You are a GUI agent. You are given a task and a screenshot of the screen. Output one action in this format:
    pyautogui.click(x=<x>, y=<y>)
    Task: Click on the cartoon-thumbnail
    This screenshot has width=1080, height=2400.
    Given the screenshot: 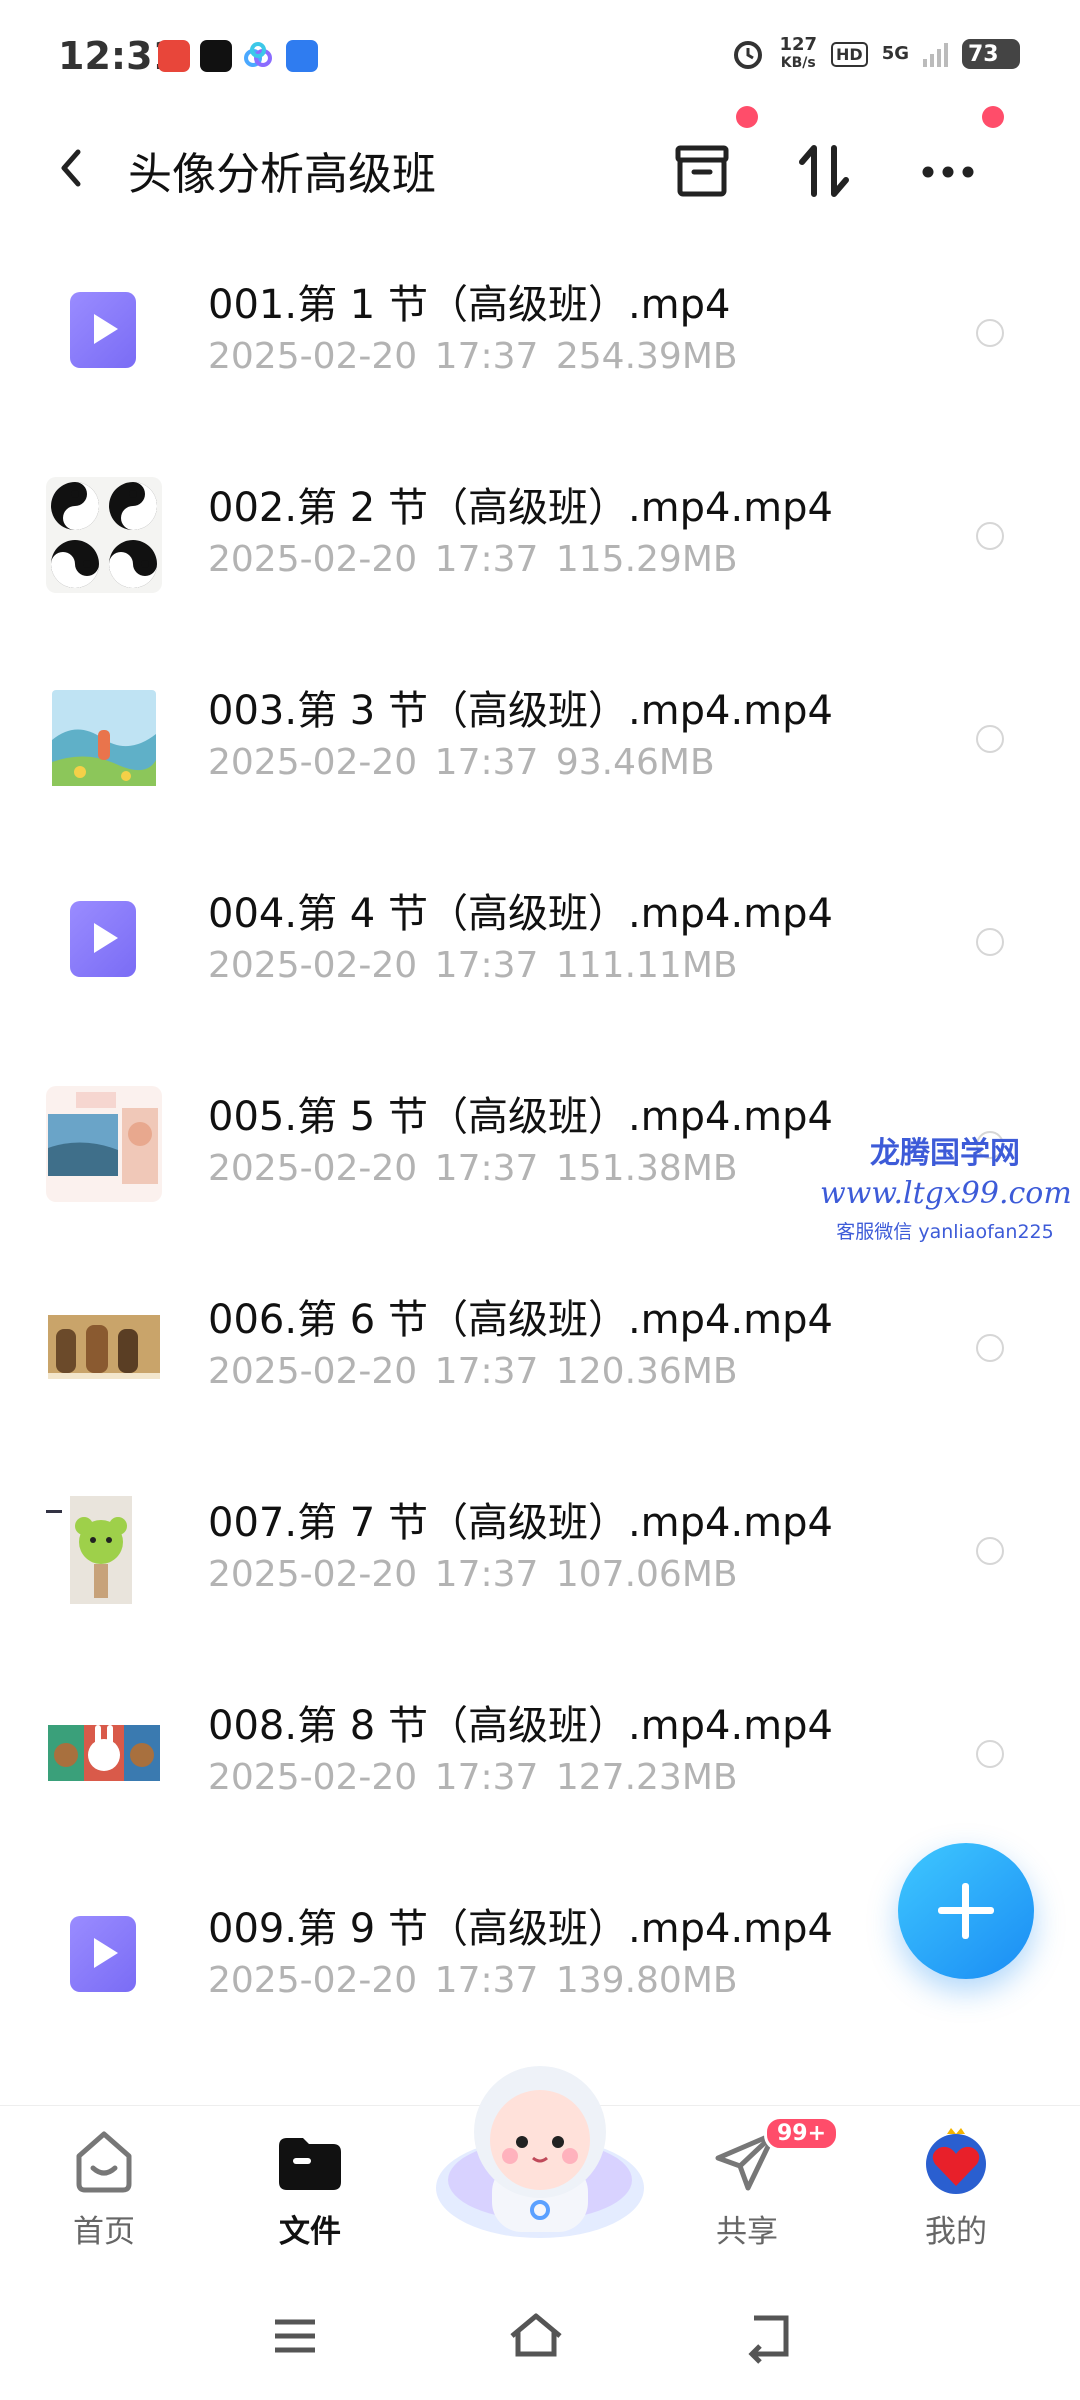 What is the action you would take?
    pyautogui.click(x=104, y=1753)
    